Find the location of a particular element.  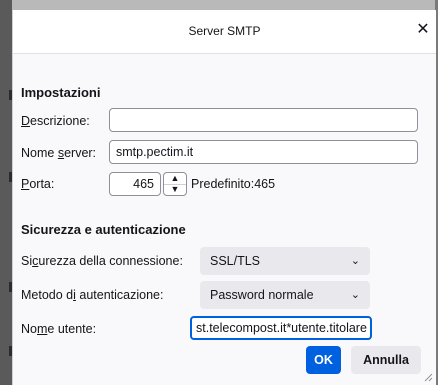

resize-grip-icon is located at coordinates (428, 377).